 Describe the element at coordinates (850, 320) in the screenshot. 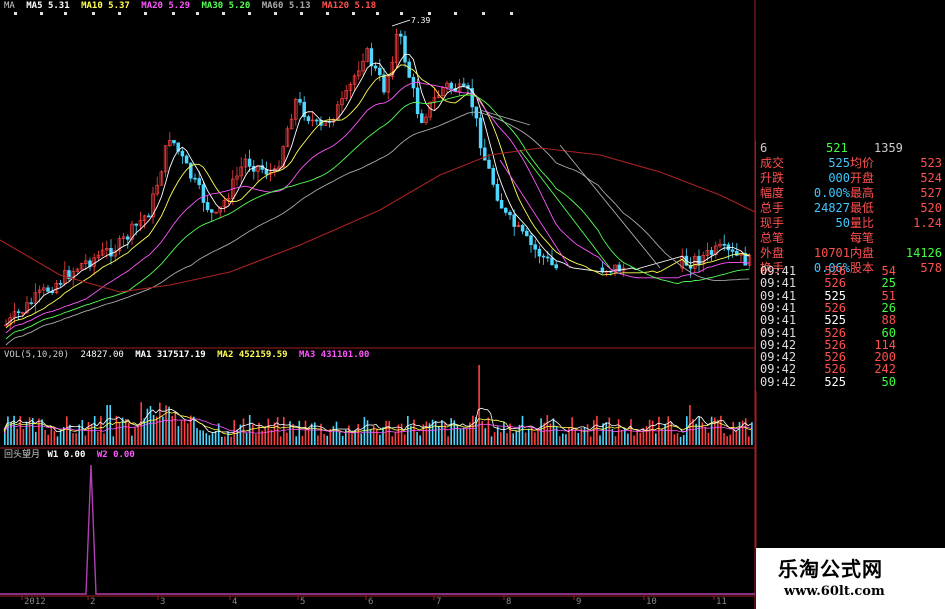

I see `tick-row: 09:41 525 88` at that location.